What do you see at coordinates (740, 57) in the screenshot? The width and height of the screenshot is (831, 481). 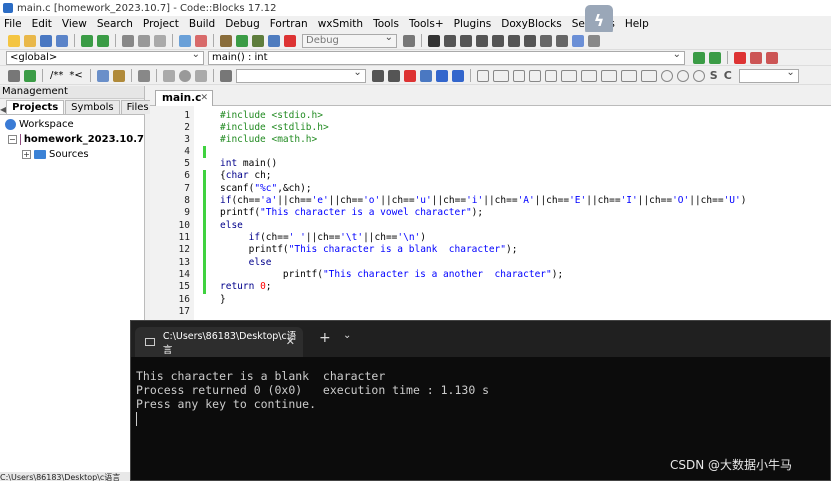 I see `bookmark-flag-icon` at bounding box center [740, 57].